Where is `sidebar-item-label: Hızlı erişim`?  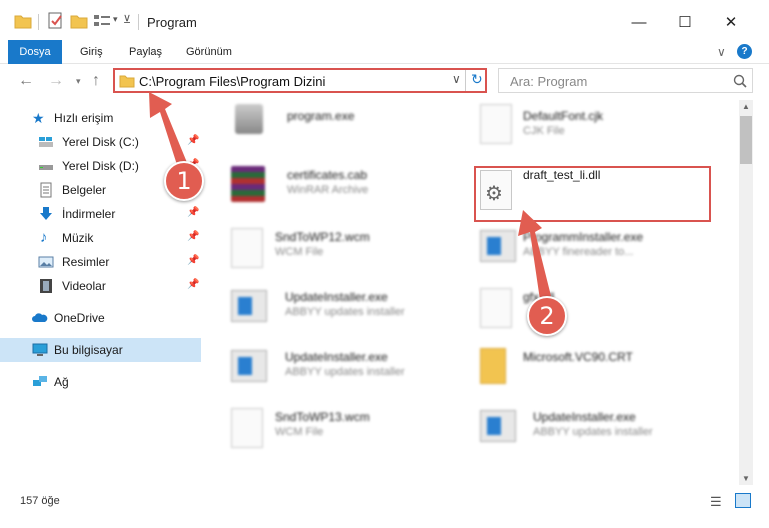
sidebar-item-label: Hızlı erişim is located at coordinates (84, 118).